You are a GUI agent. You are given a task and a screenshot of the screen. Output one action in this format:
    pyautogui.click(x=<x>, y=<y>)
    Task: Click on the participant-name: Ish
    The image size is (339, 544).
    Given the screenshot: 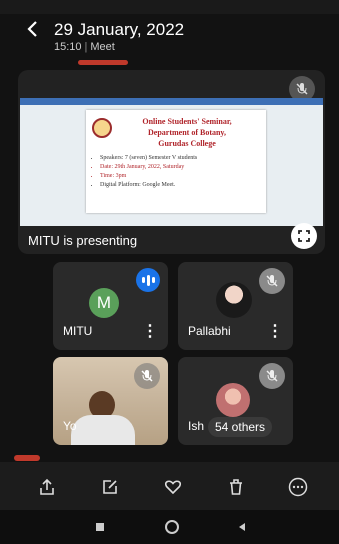 What is the action you would take?
    pyautogui.click(x=196, y=426)
    